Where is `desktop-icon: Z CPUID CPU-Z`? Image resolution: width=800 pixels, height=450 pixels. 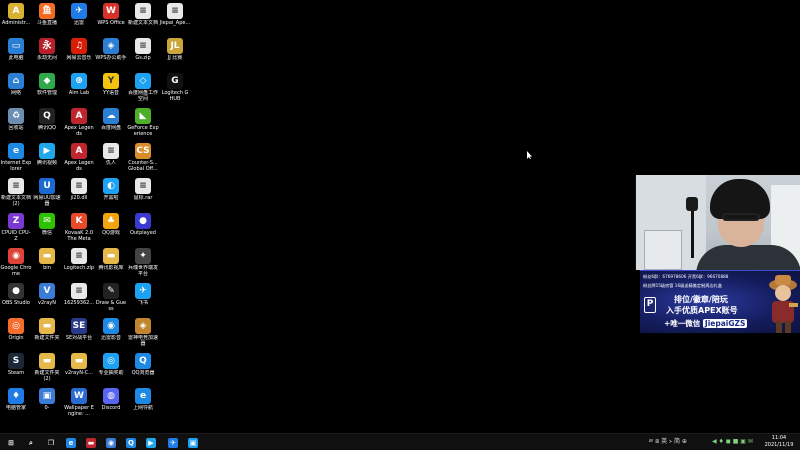
desktop-icon: Z CPUID CPU-Z is located at coordinates (16, 227).